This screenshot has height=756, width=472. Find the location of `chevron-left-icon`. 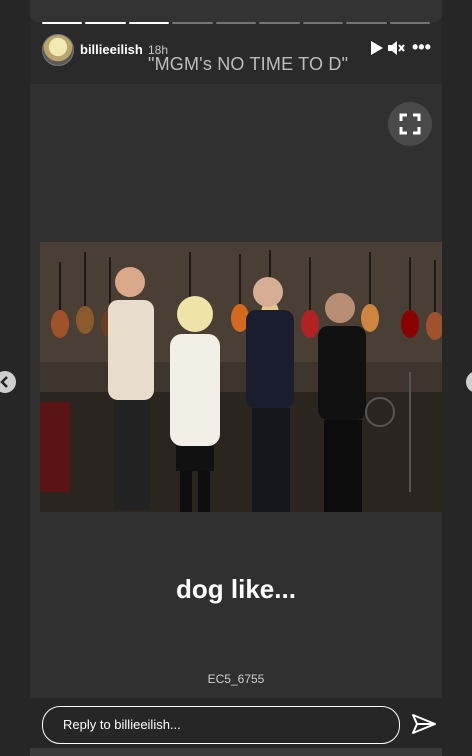

chevron-left-icon is located at coordinates (4, 382).